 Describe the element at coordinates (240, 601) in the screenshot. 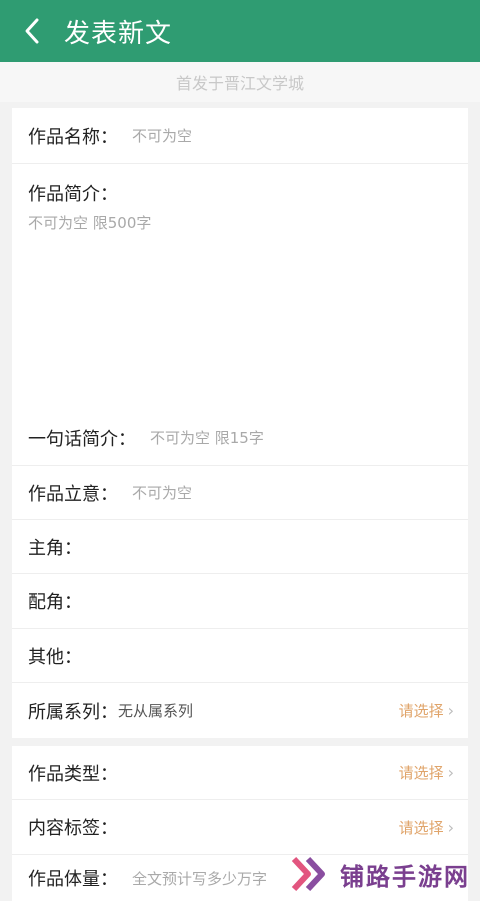

I see `supporting-row: 配角：` at that location.